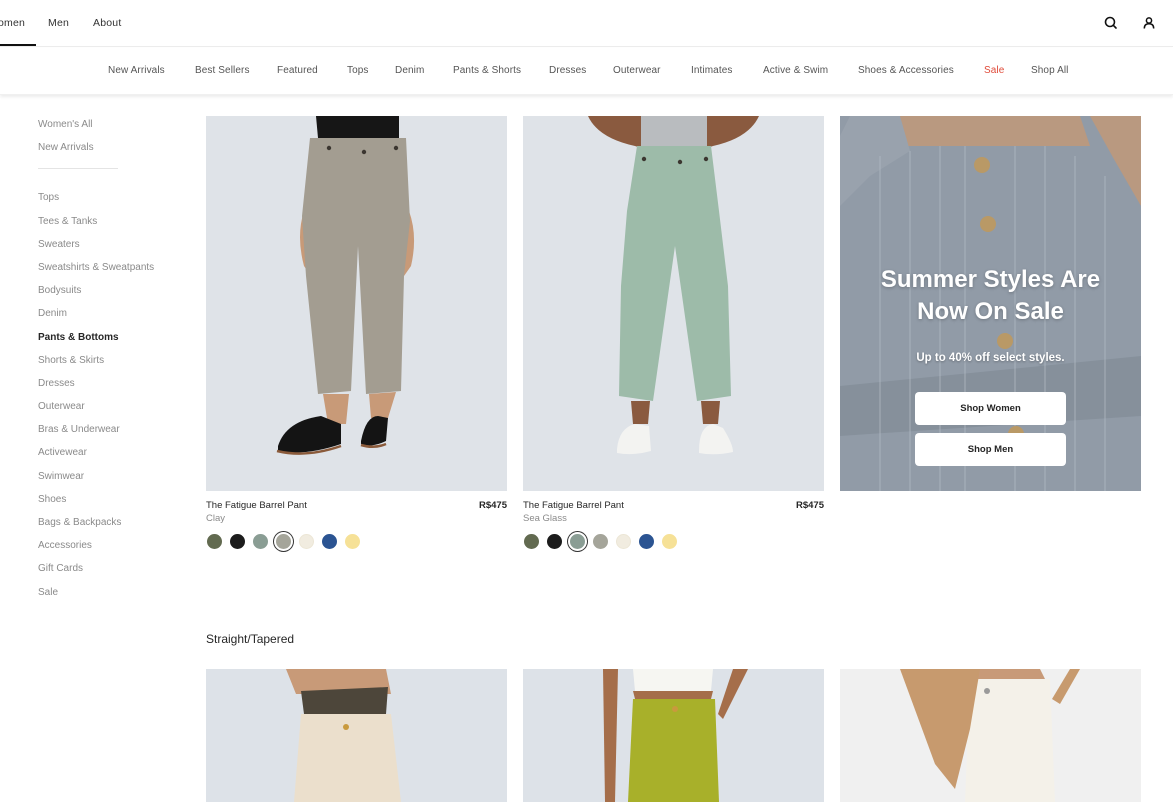 Image resolution: width=1173 pixels, height=802 pixels. I want to click on nav-denim: Denim, so click(409, 70).